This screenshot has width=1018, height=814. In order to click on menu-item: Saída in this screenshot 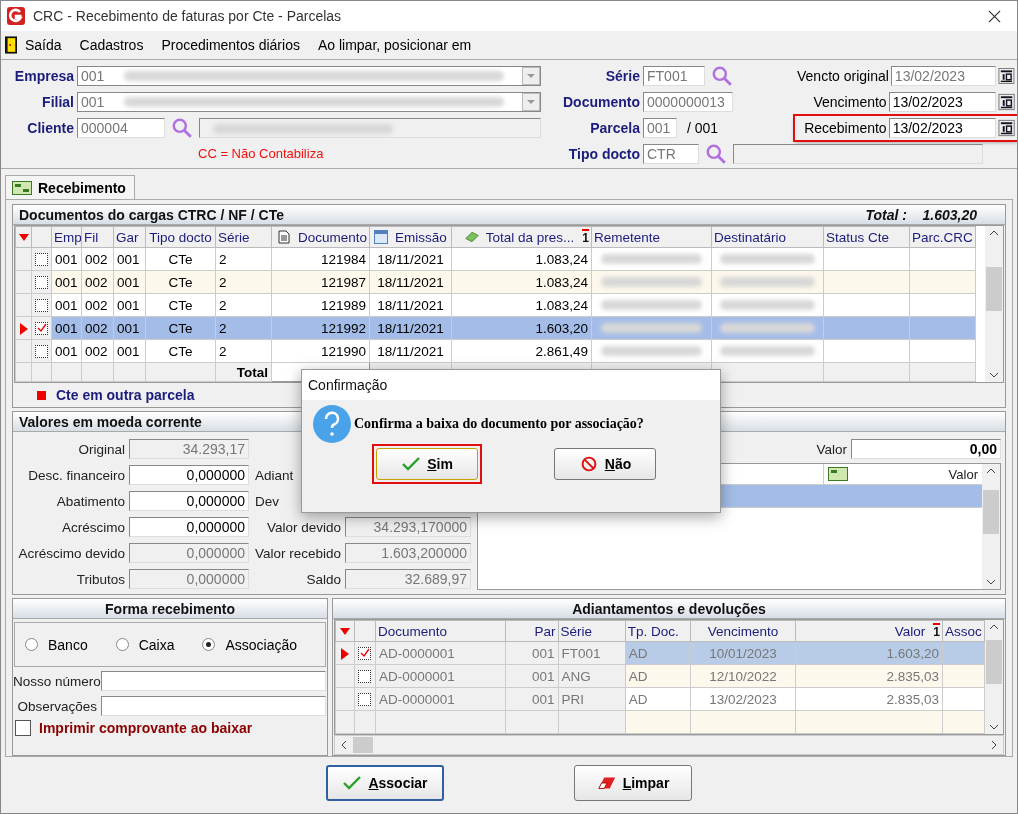, I will do `click(43, 45)`.